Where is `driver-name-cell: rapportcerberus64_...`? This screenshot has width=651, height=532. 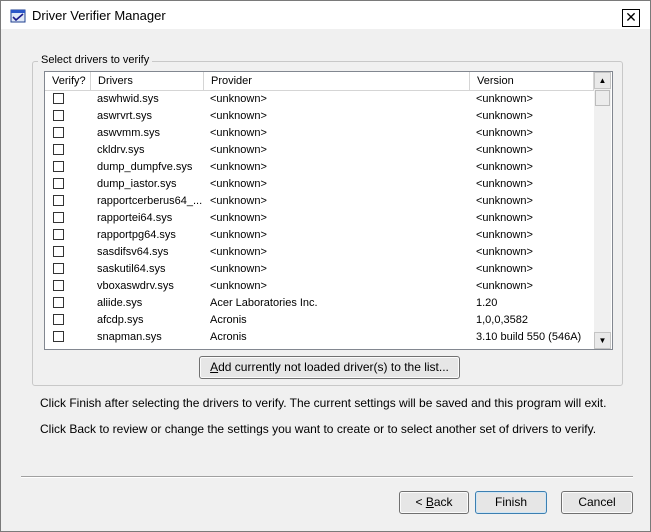
driver-name-cell: rapportcerberus64_... is located at coordinates (150, 201).